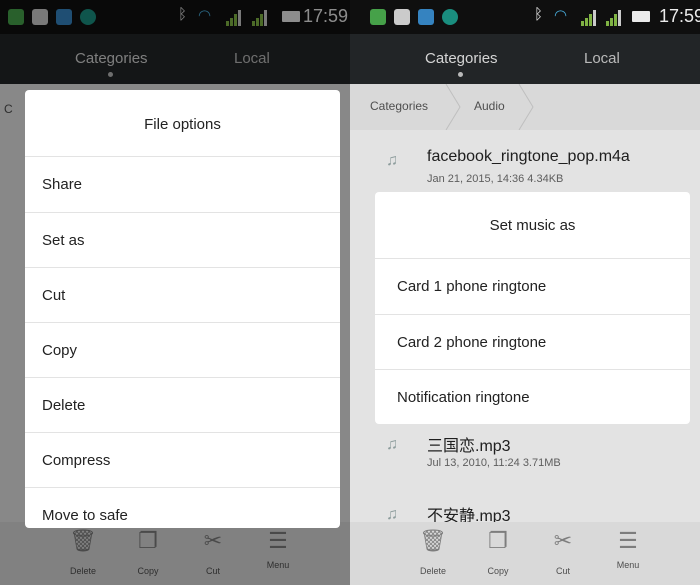 The width and height of the screenshot is (700, 585). Describe the element at coordinates (532, 396) in the screenshot. I see `option-notification-ringtone: Notification ringtone` at that location.